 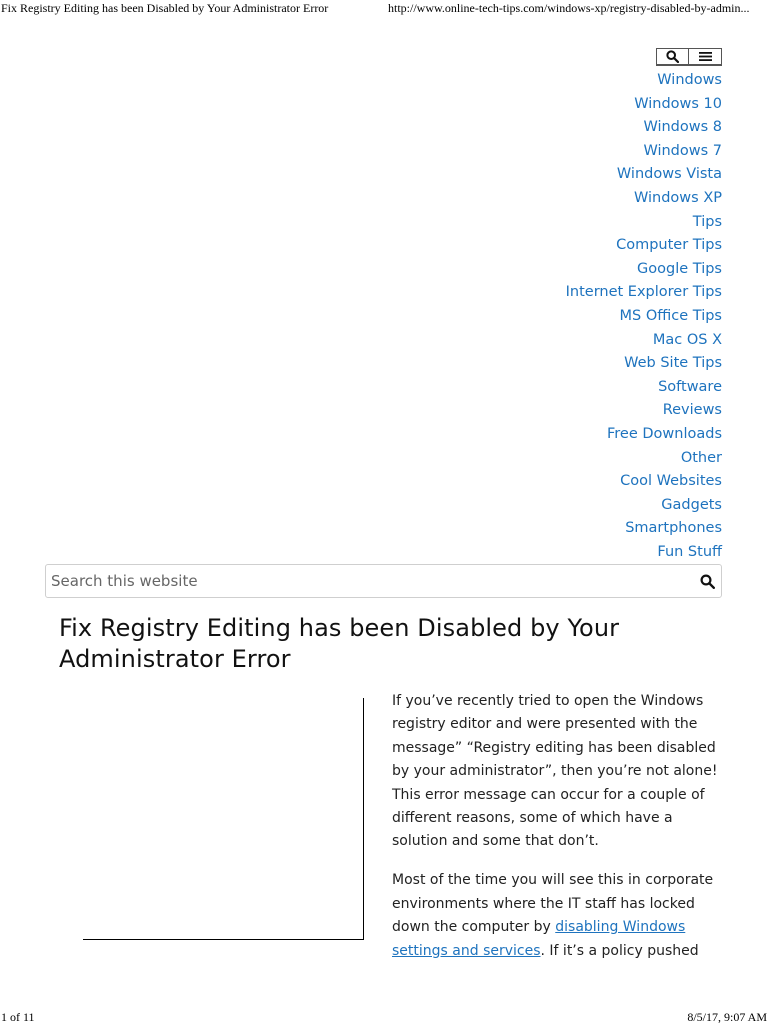 I want to click on article-image-placeholder, so click(x=223, y=819).